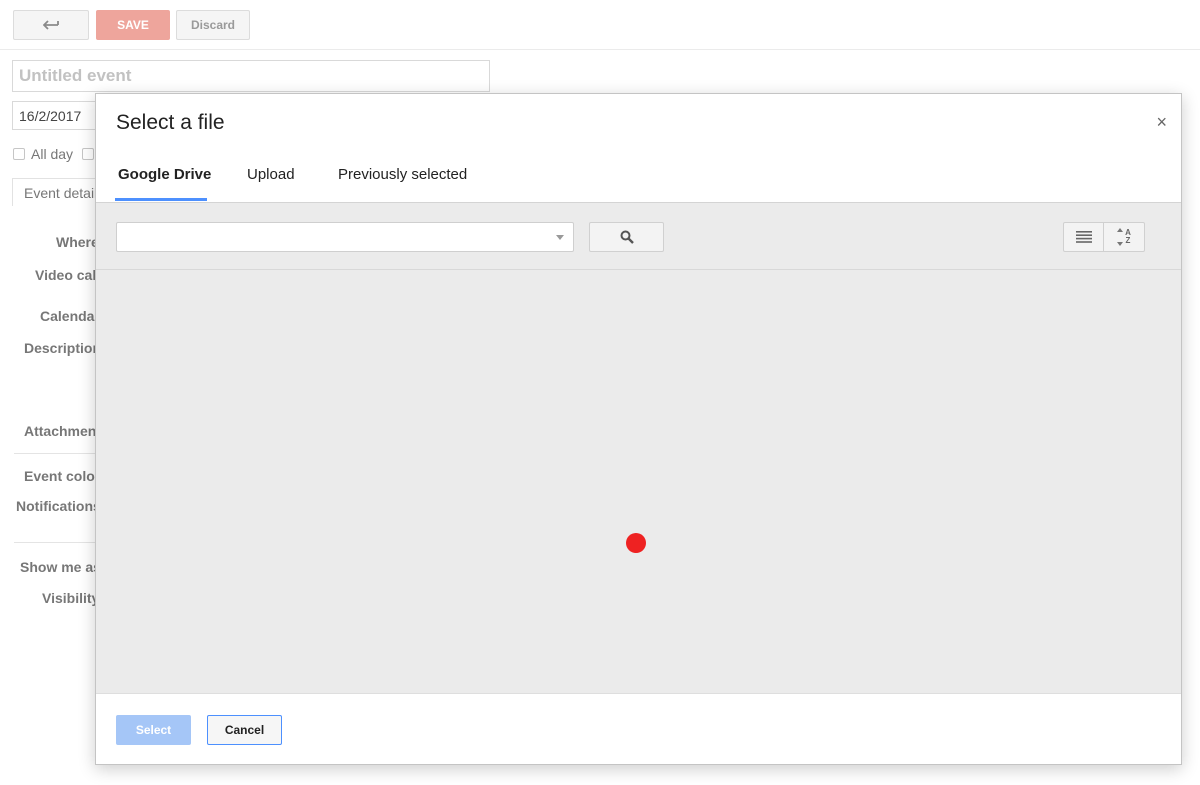 The width and height of the screenshot is (1200, 785). What do you see at coordinates (52, 154) in the screenshot?
I see `all-day-label: All day` at bounding box center [52, 154].